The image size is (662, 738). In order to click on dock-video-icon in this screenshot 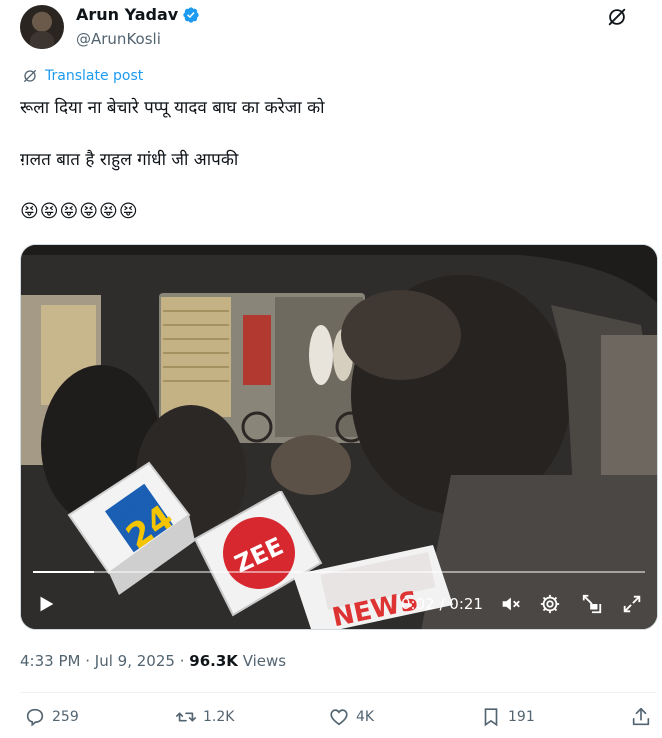, I will do `click(592, 604)`.